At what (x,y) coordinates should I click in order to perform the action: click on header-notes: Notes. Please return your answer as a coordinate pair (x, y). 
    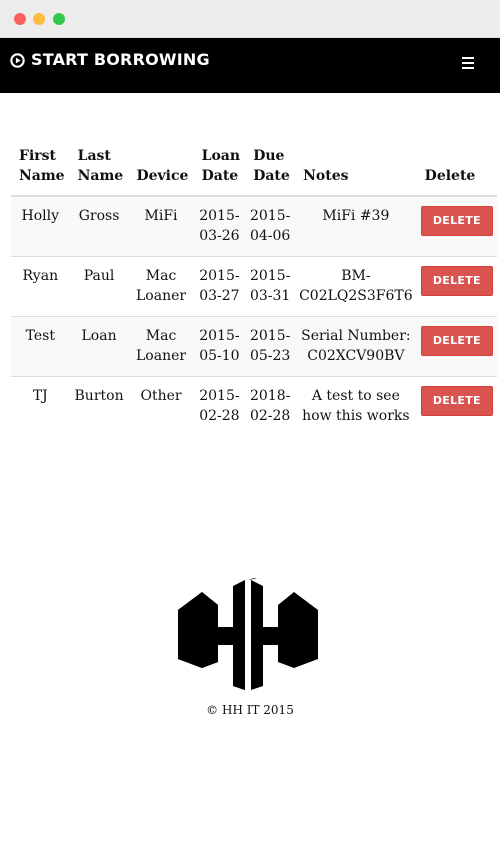
    Looking at the image, I should click on (356, 169).